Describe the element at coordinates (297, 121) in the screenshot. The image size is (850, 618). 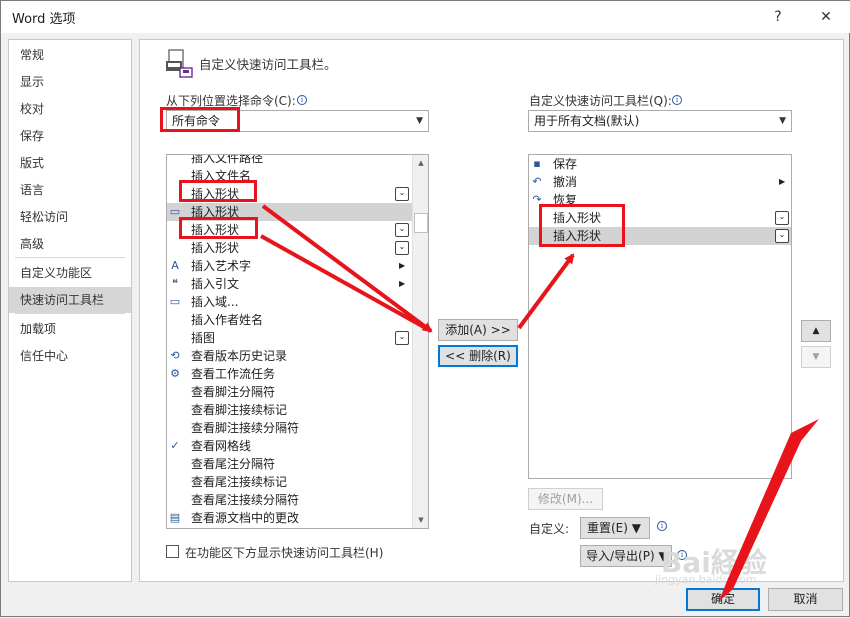
I see `choose-from-dropdown: 所有命令 ▼` at that location.